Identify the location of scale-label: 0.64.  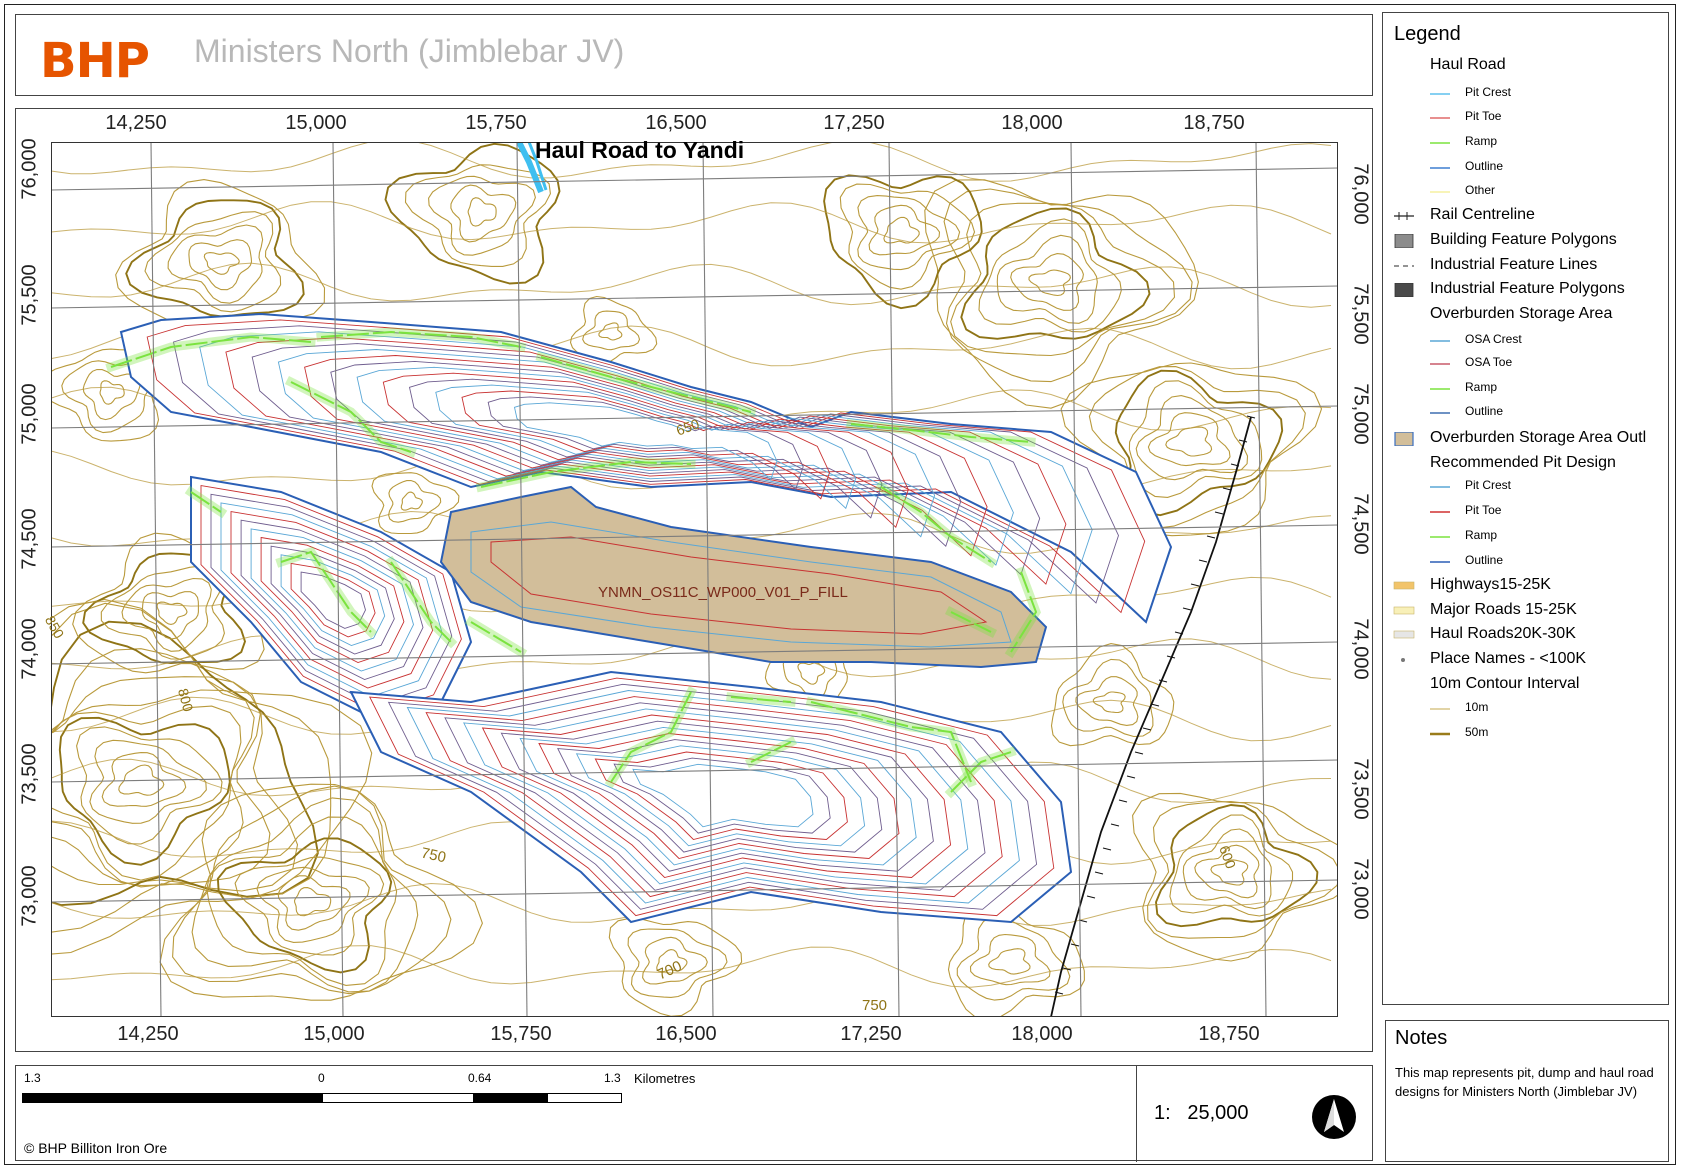
(480, 1078).